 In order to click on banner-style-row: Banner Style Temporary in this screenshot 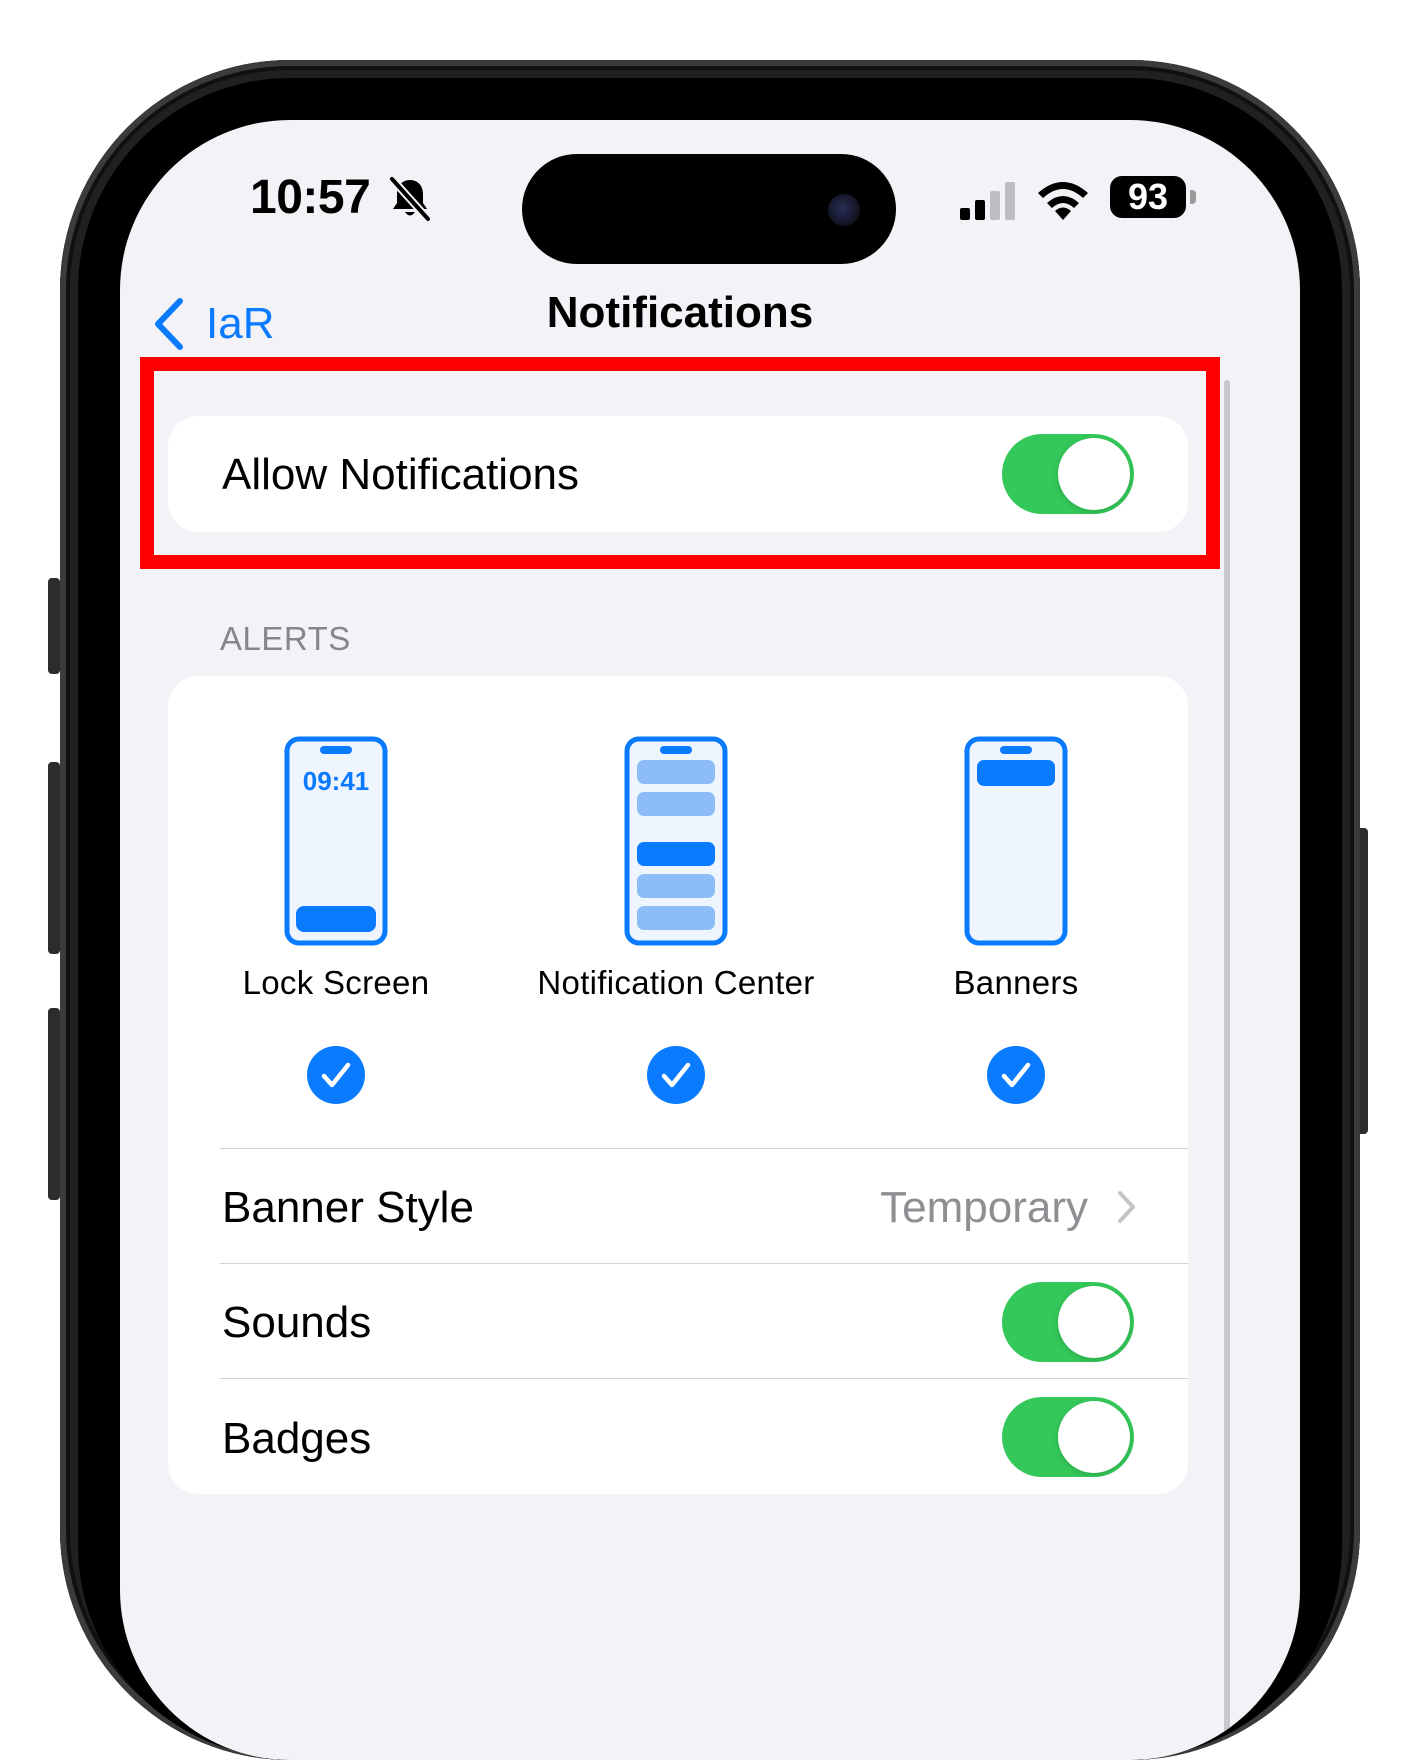, I will do `click(678, 1206)`.